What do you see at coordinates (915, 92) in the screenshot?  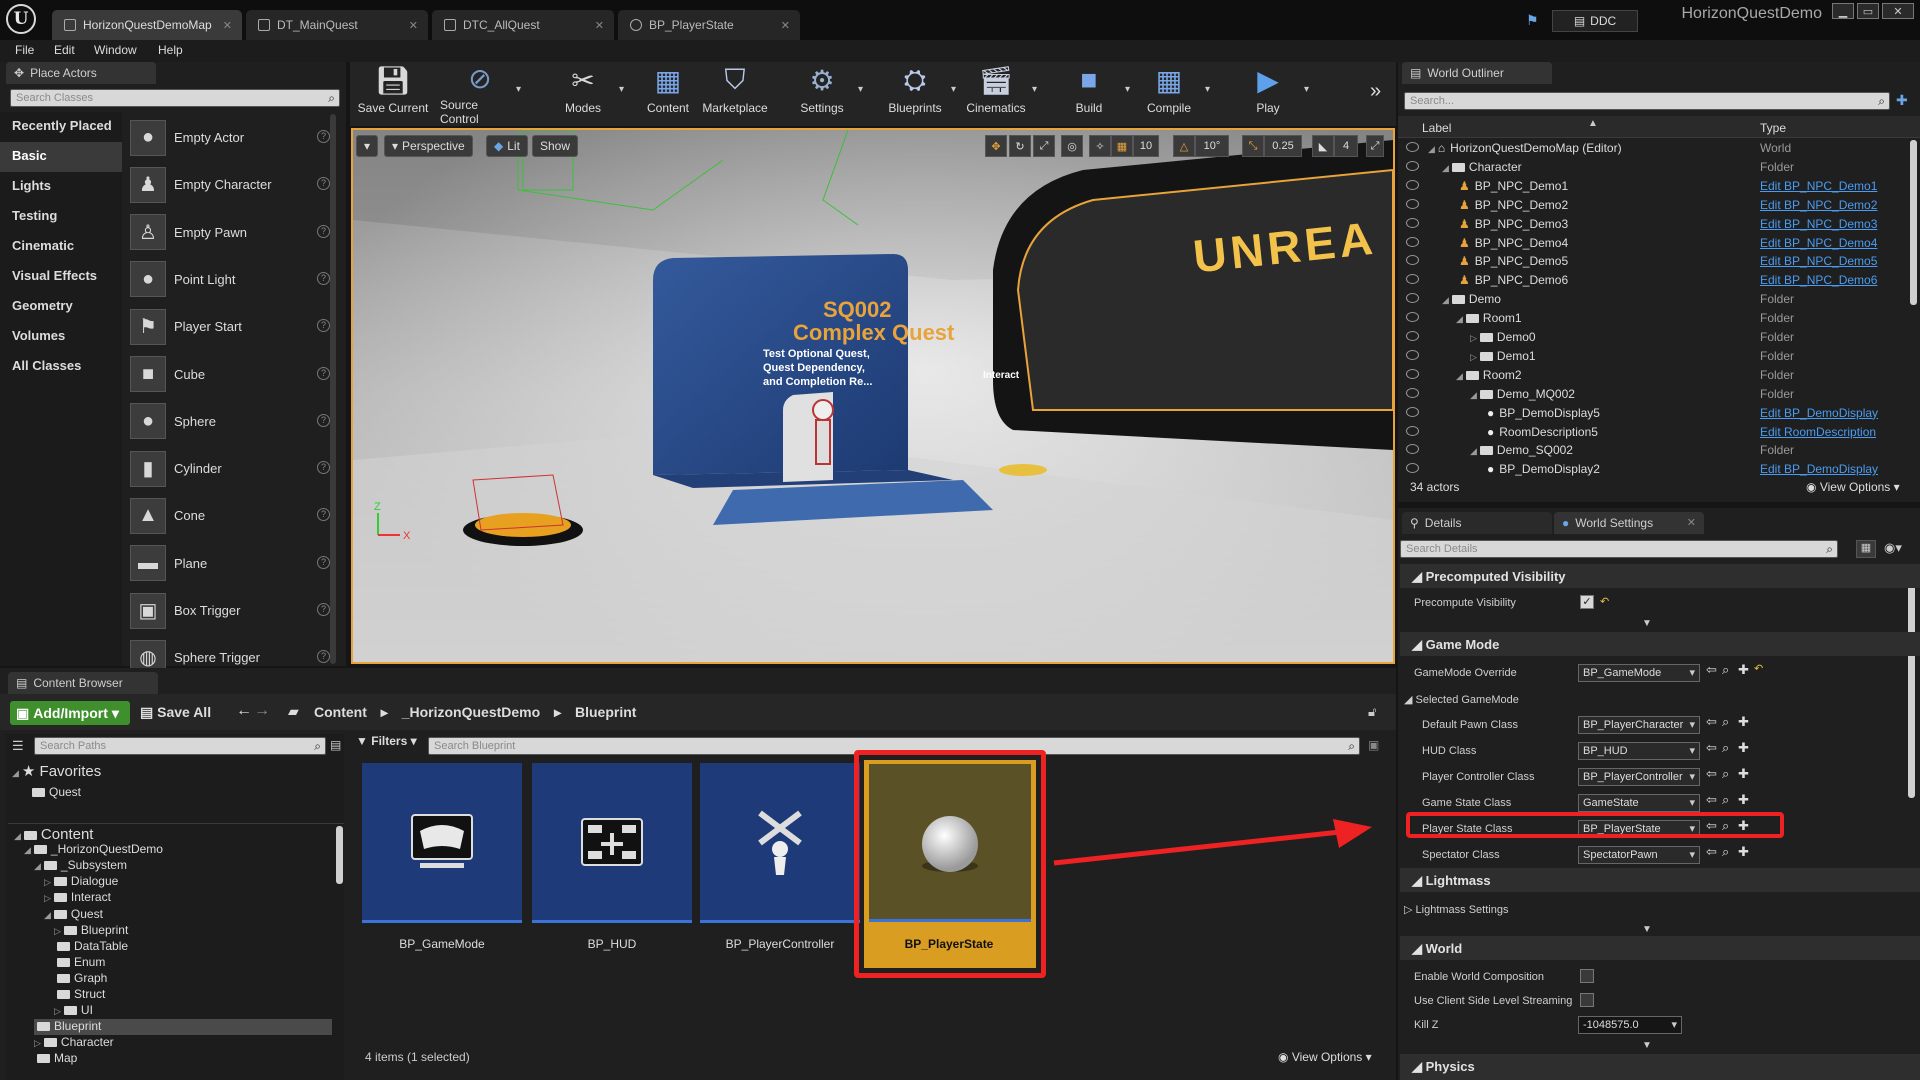 I see `toolbar-blueprints-button: ⛭ Blueprints` at bounding box center [915, 92].